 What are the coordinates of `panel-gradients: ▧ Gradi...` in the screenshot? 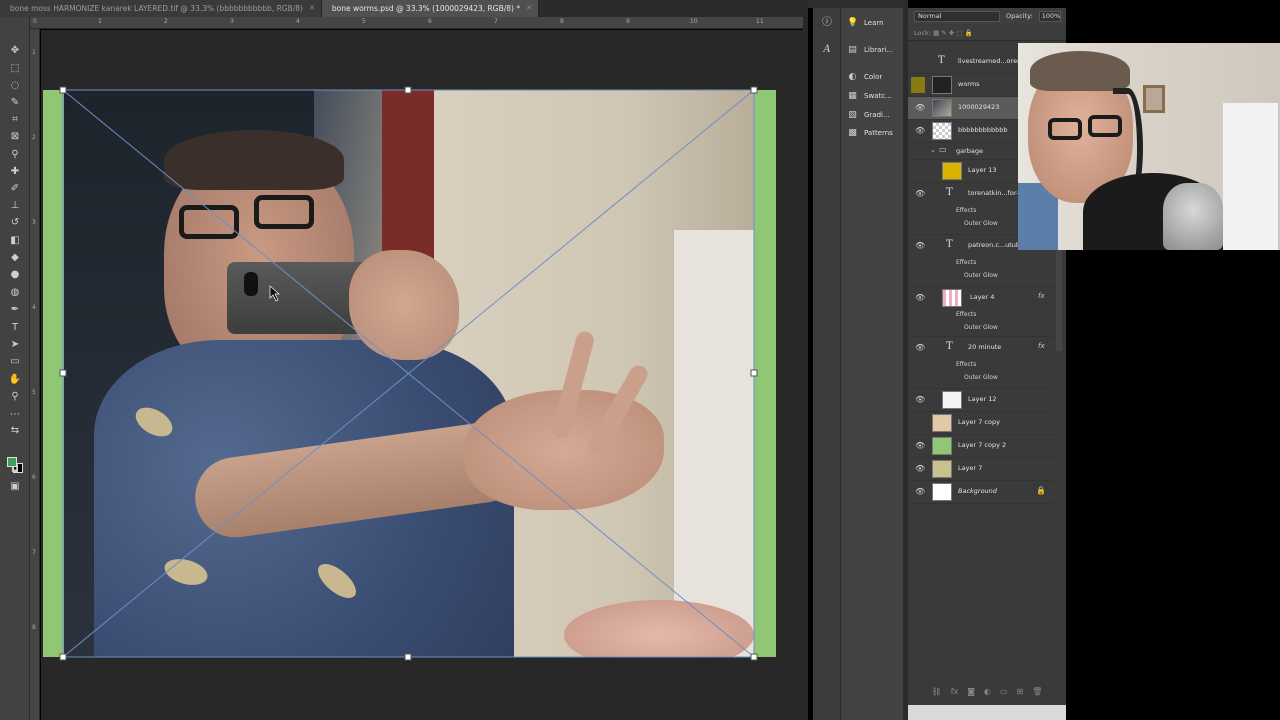 It's located at (868, 115).